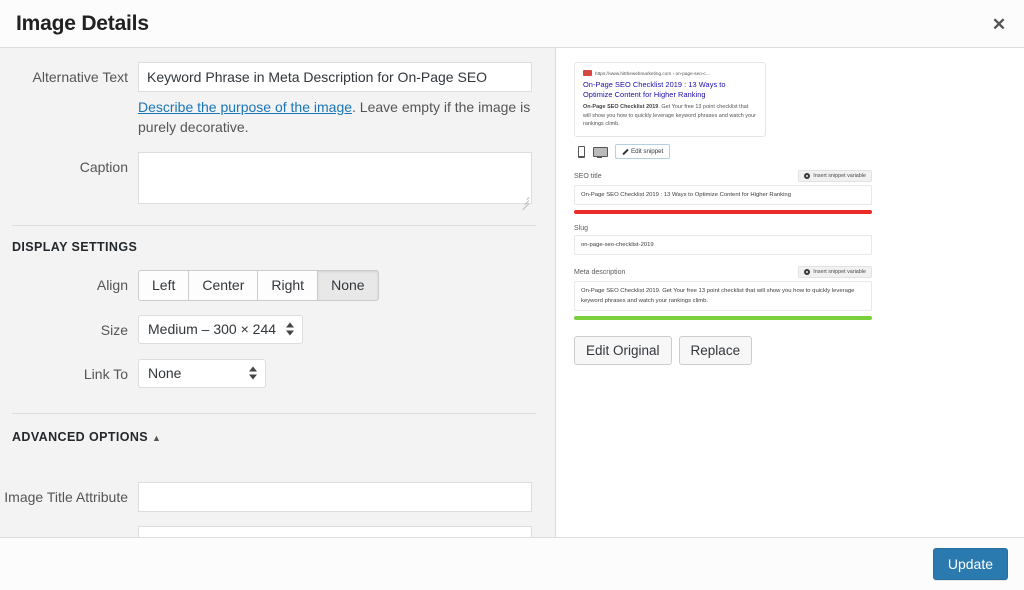 The height and width of the screenshot is (590, 1024). What do you see at coordinates (335, 77) in the screenshot?
I see `alt-text-input` at bounding box center [335, 77].